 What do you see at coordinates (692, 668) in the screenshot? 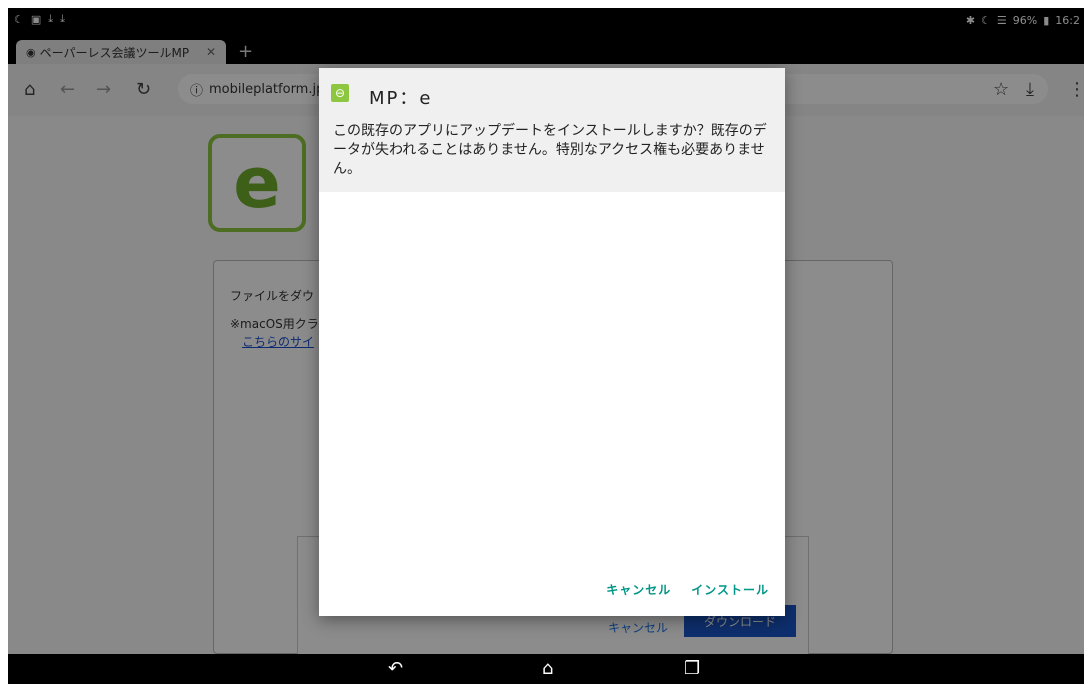
I see `recents-nav-icon: ❐` at bounding box center [692, 668].